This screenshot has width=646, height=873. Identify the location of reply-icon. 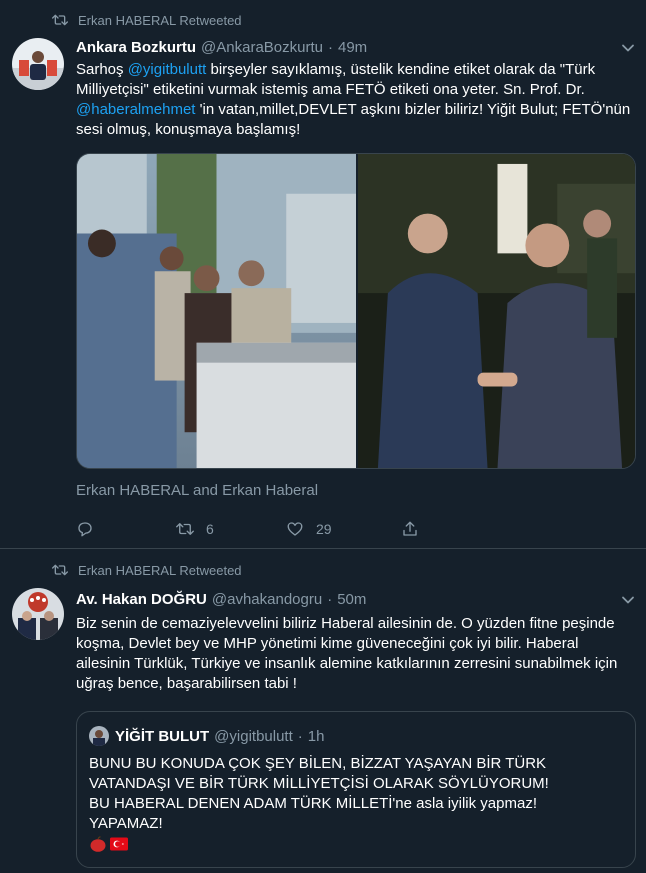
(85, 529).